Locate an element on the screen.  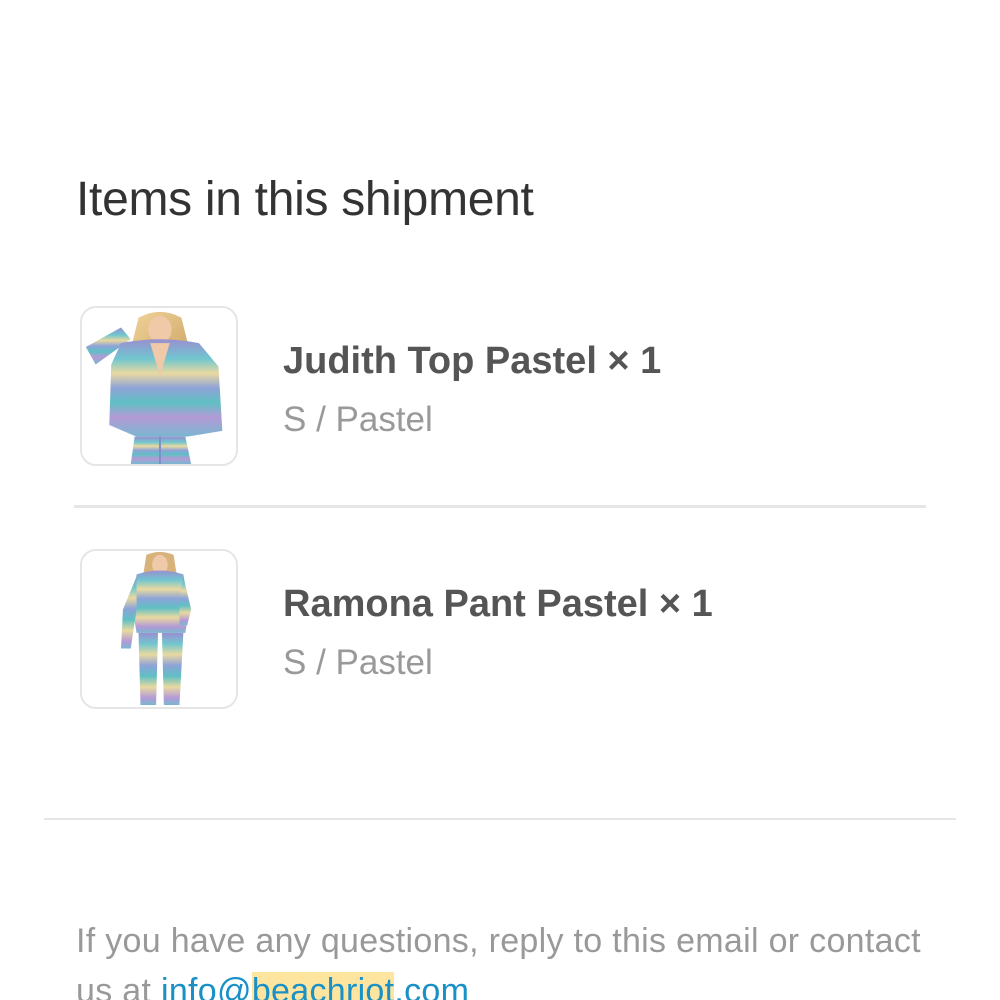
product-photo-cardigan-top is located at coordinates (159, 386).